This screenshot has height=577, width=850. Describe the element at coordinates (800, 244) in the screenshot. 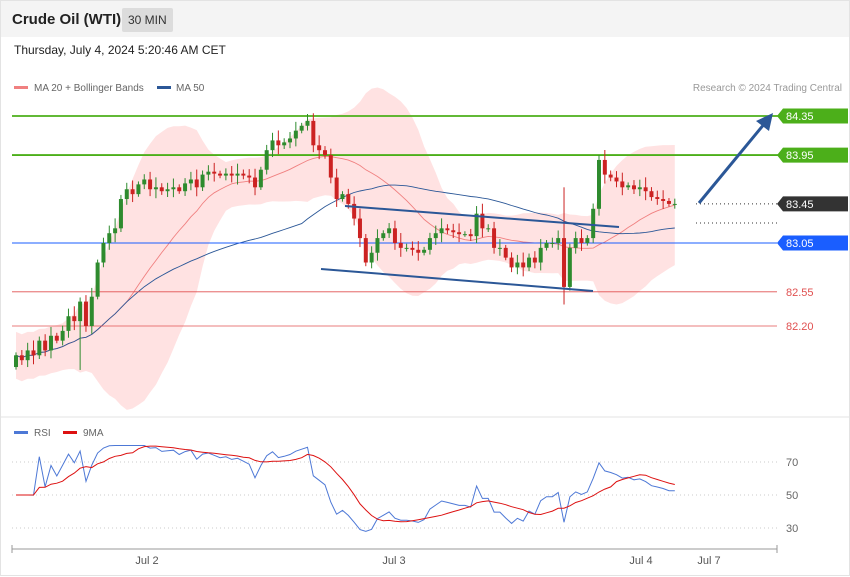

I see `level-label-83-05: 83.05` at that location.